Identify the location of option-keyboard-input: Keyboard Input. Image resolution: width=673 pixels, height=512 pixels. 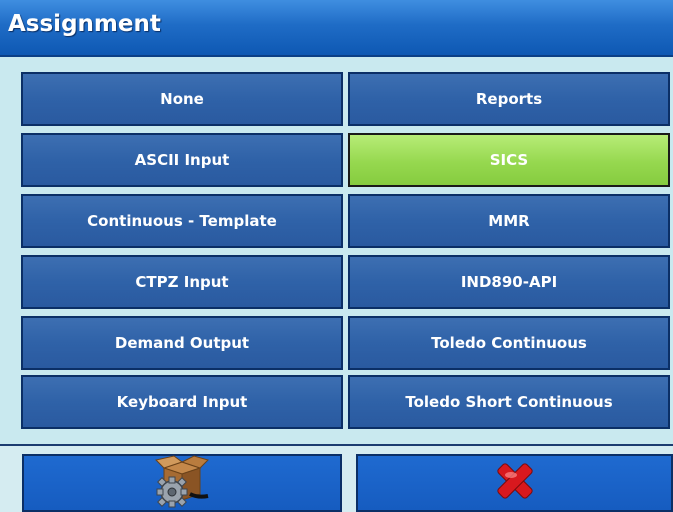
(182, 402).